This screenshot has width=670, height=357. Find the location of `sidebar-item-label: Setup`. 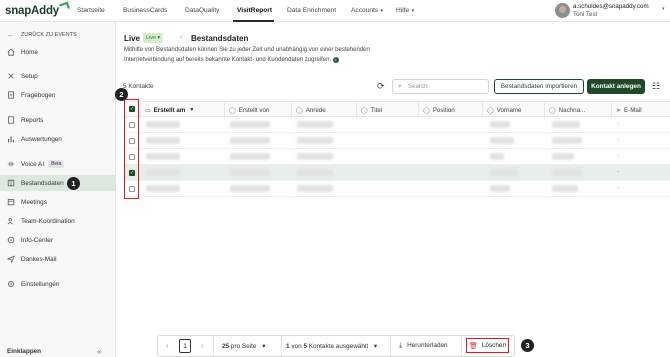

sidebar-item-label: Setup is located at coordinates (29, 76).